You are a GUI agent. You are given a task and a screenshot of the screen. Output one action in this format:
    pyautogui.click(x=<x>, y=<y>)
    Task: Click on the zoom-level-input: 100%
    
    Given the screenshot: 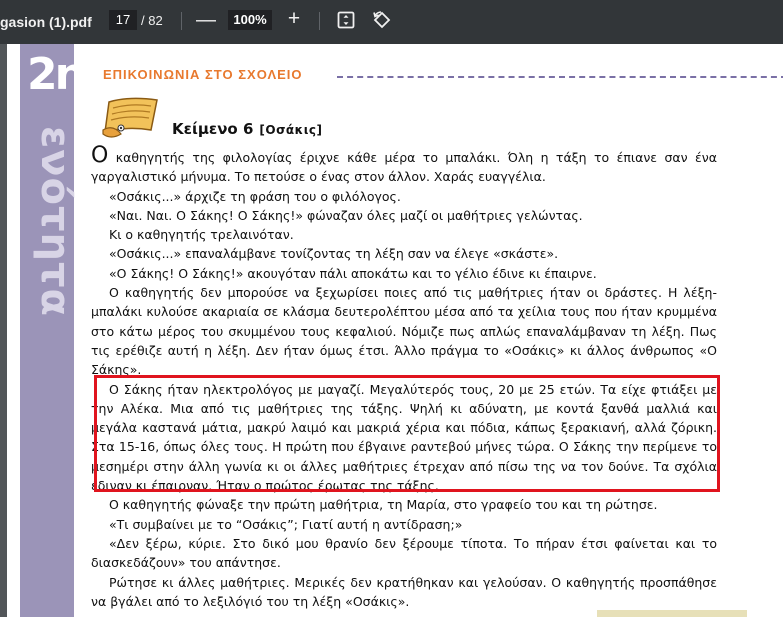 What is the action you would take?
    pyautogui.click(x=250, y=20)
    